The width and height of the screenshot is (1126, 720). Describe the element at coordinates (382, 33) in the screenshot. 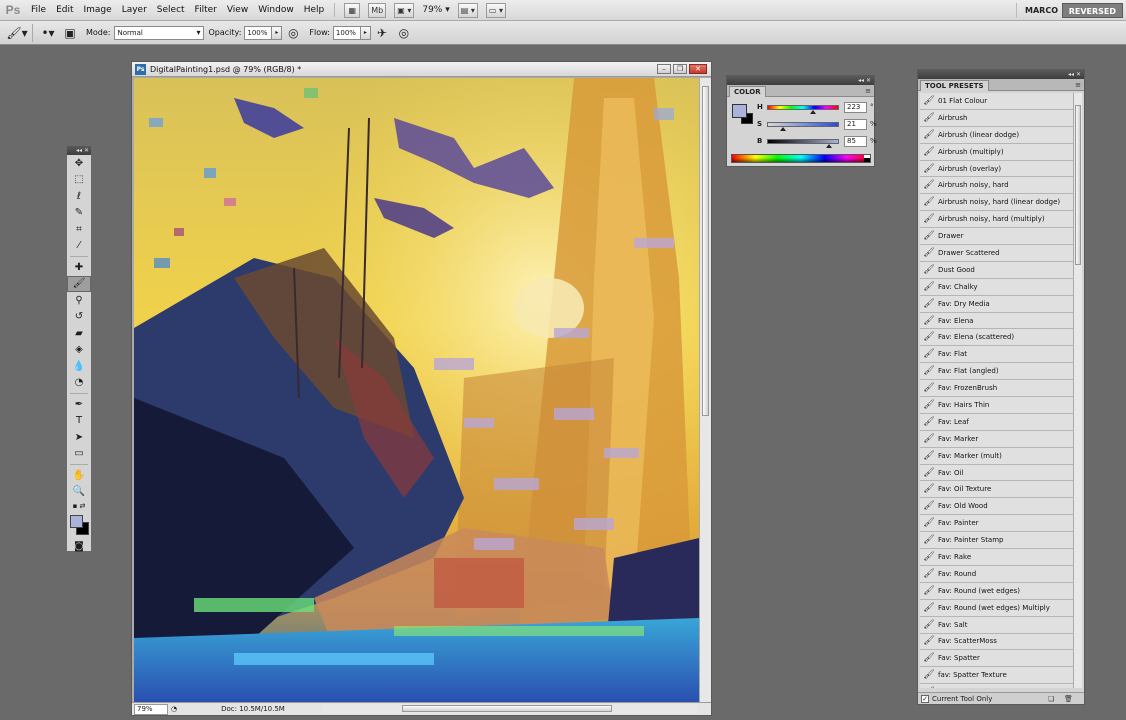

I see `airbrush-icon: ✈` at that location.